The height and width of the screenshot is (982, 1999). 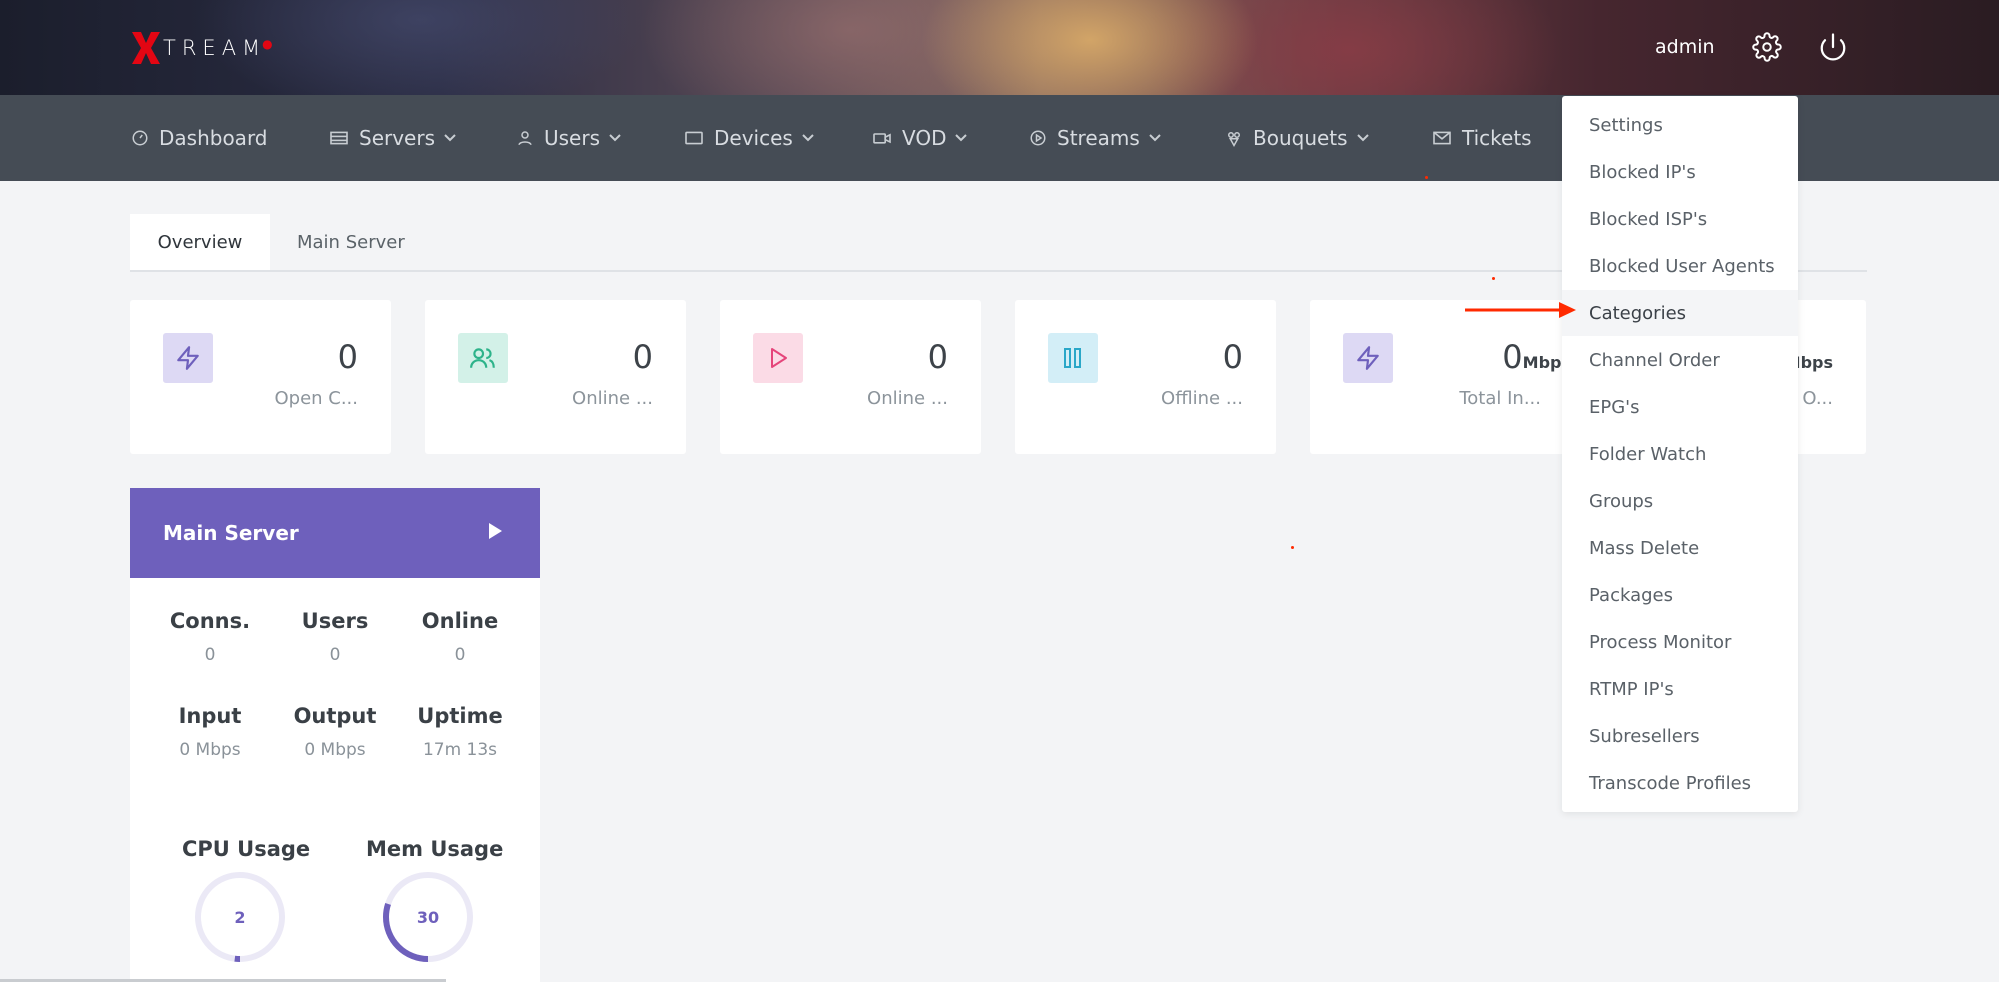 I want to click on menu-item-packages: Packages, so click(x=1680, y=595).